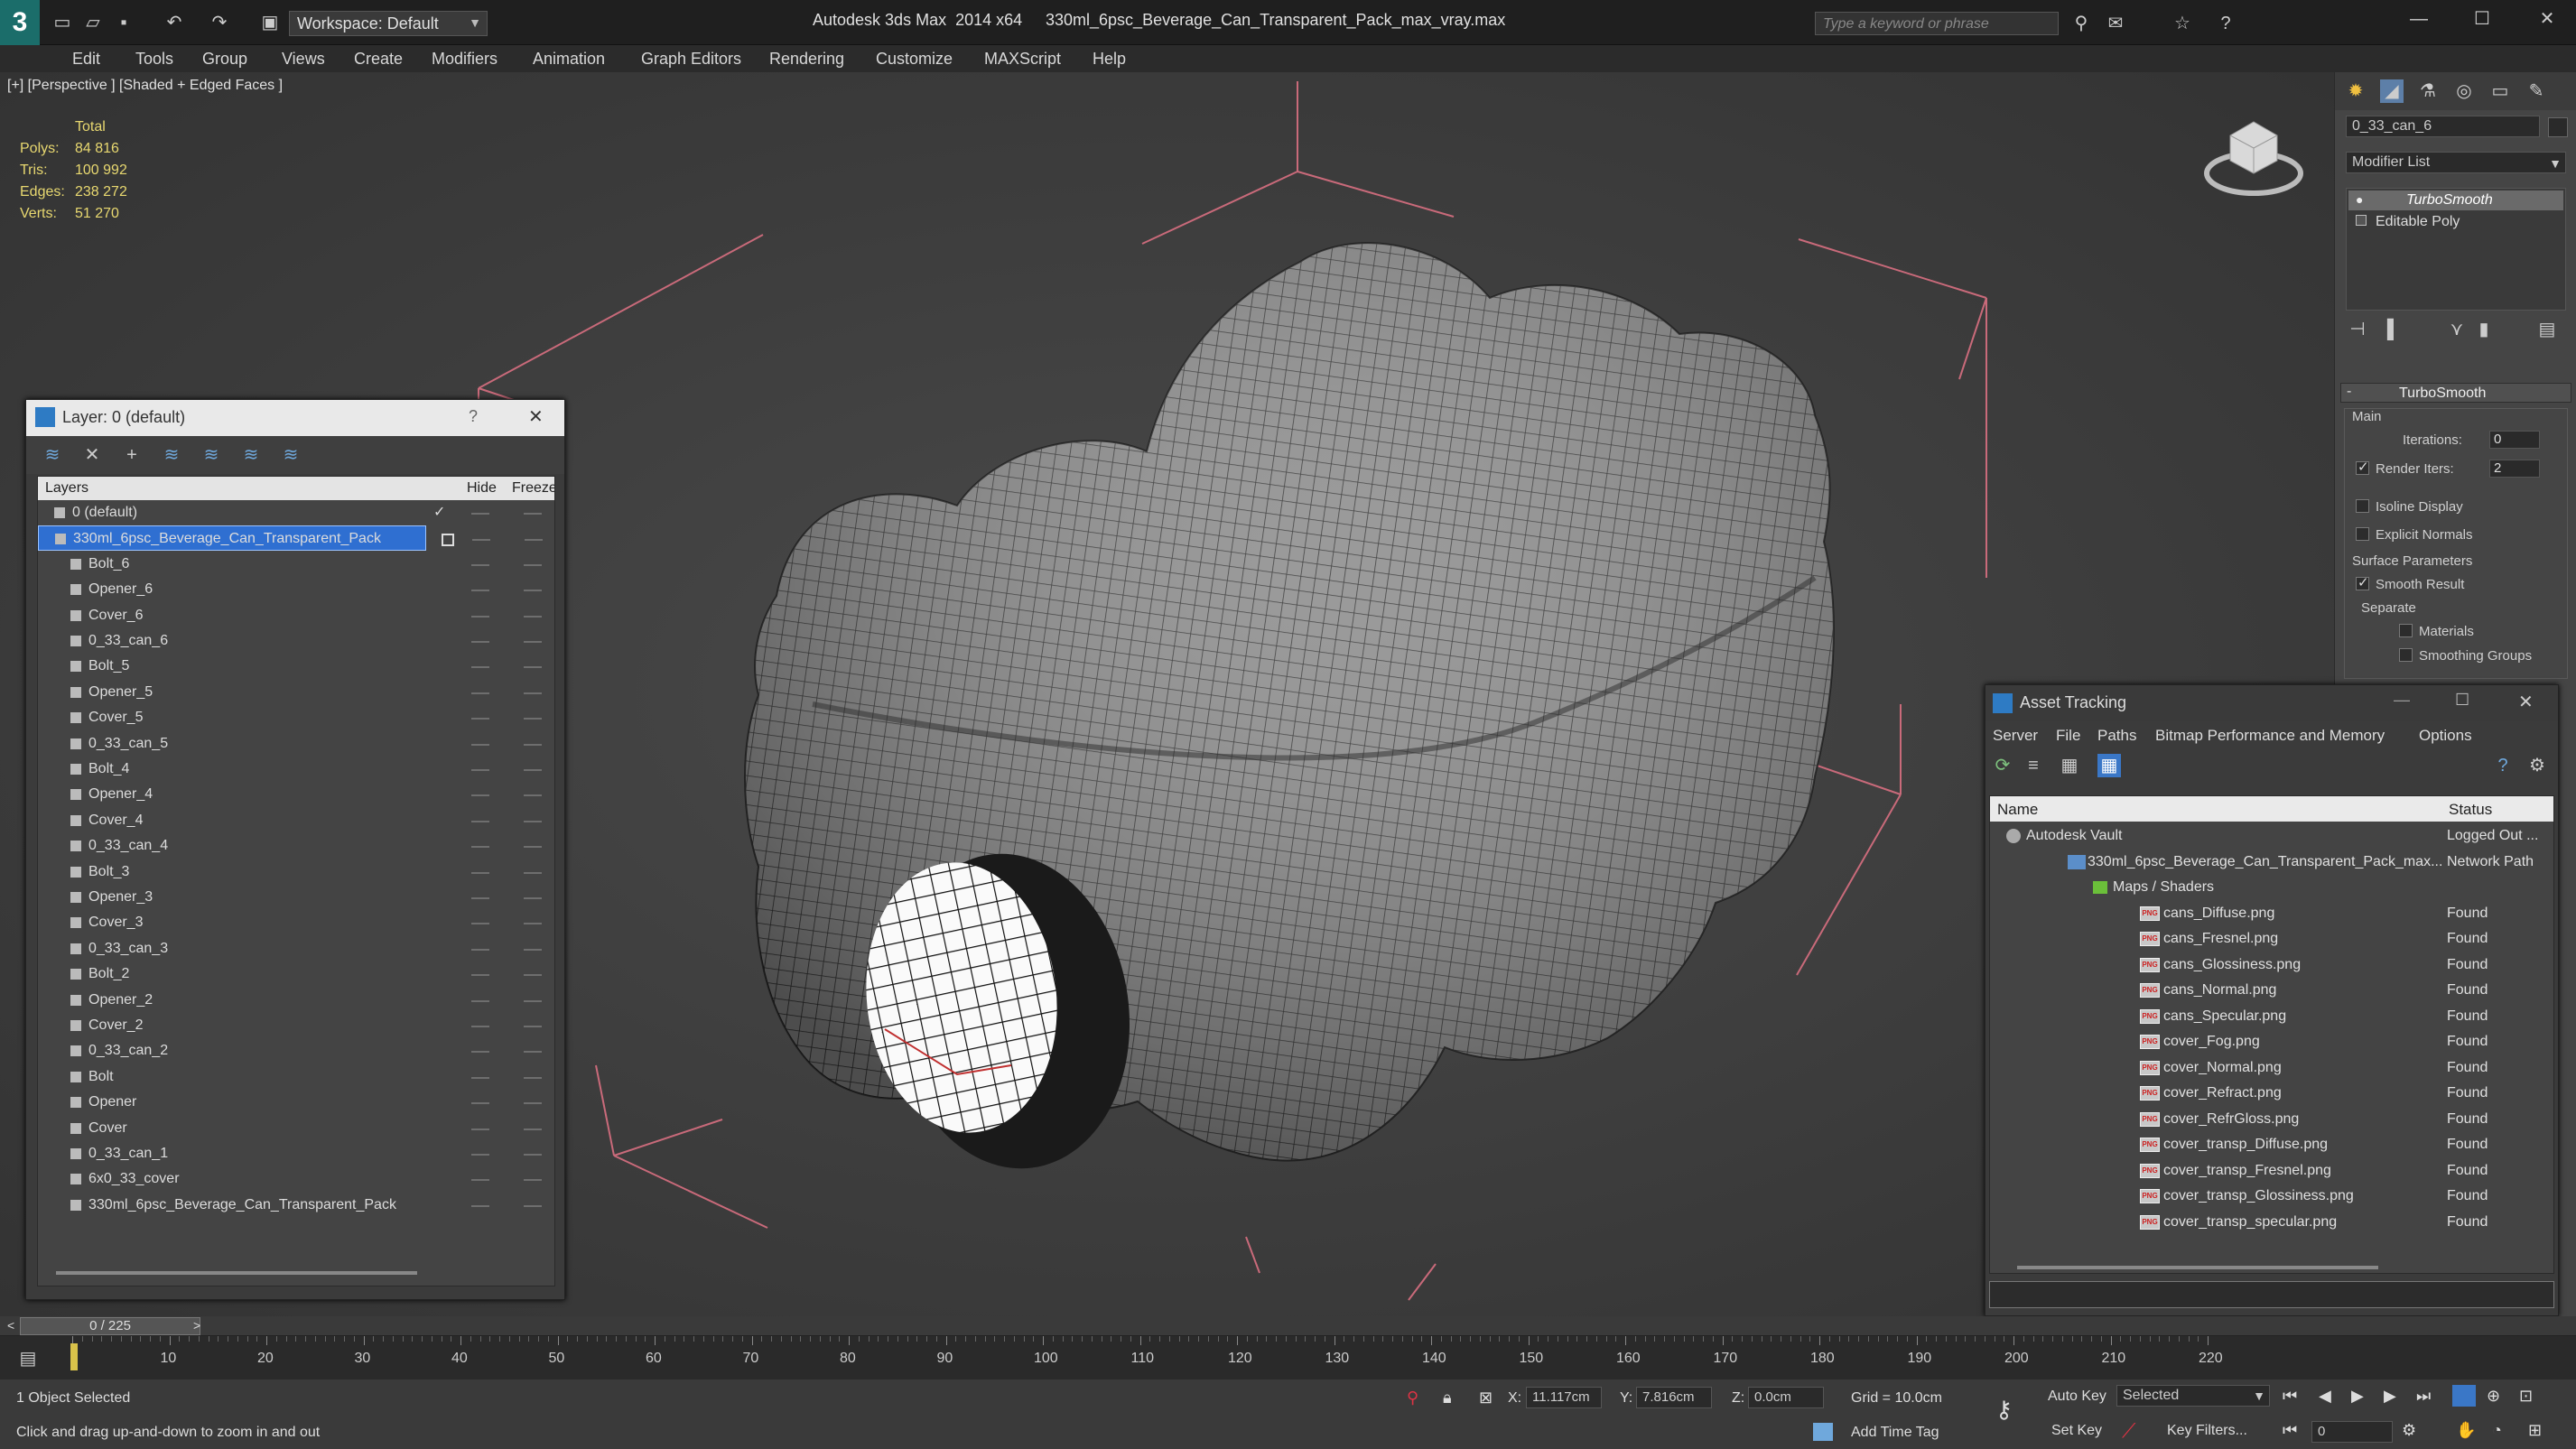 Image resolution: width=2576 pixels, height=1449 pixels. I want to click on turbosmooth-rollout-header: - TurboSmooth, so click(2455, 393).